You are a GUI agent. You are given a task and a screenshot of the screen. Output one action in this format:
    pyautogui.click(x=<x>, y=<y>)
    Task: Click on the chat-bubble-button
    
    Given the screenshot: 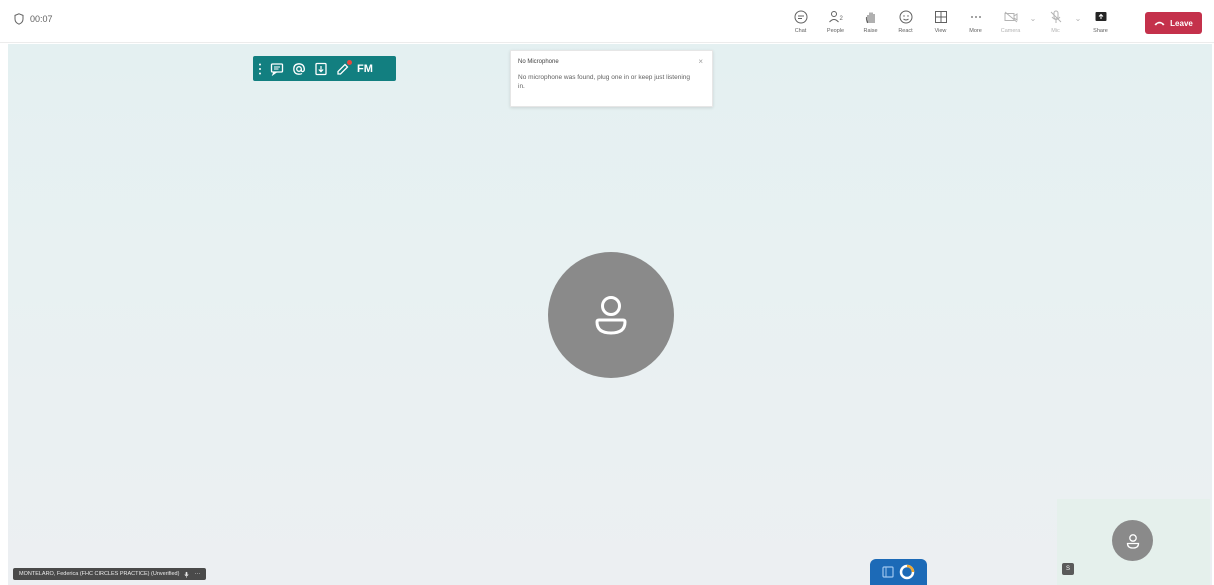 What is the action you would take?
    pyautogui.click(x=276, y=68)
    